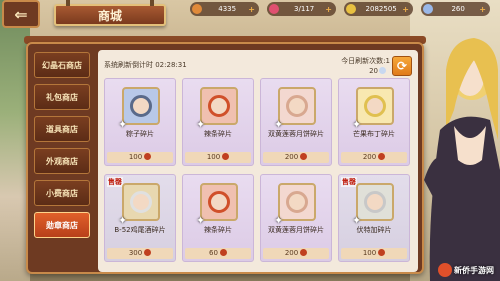 This screenshot has height=281, width=500. Describe the element at coordinates (62, 65) in the screenshot. I see `sidebar-item-crystal-shop: 幻晶石商店` at that location.